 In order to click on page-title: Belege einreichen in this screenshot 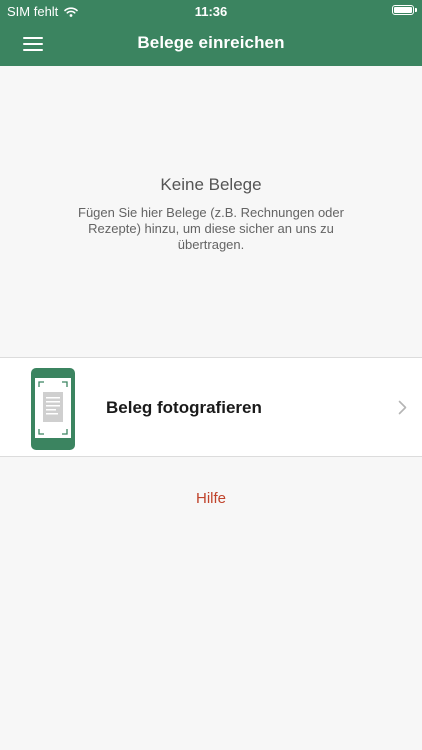, I will do `click(211, 42)`.